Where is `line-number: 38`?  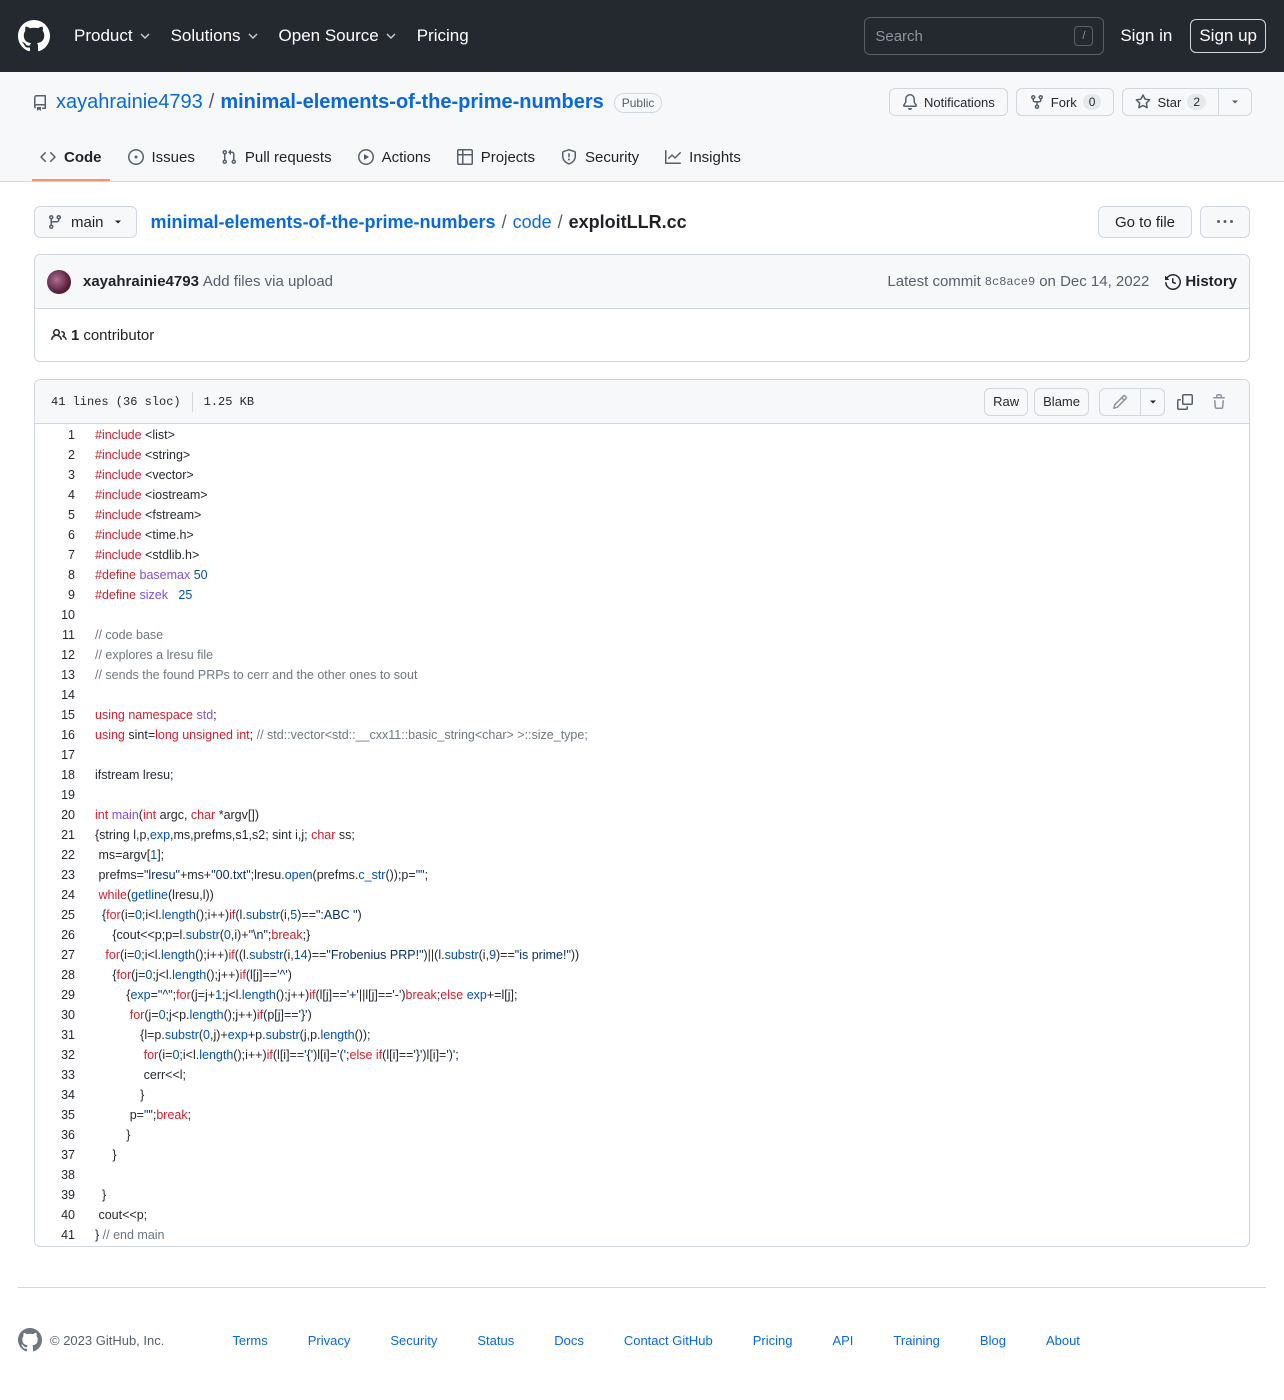
line-number: 38 is located at coordinates (59, 1175).